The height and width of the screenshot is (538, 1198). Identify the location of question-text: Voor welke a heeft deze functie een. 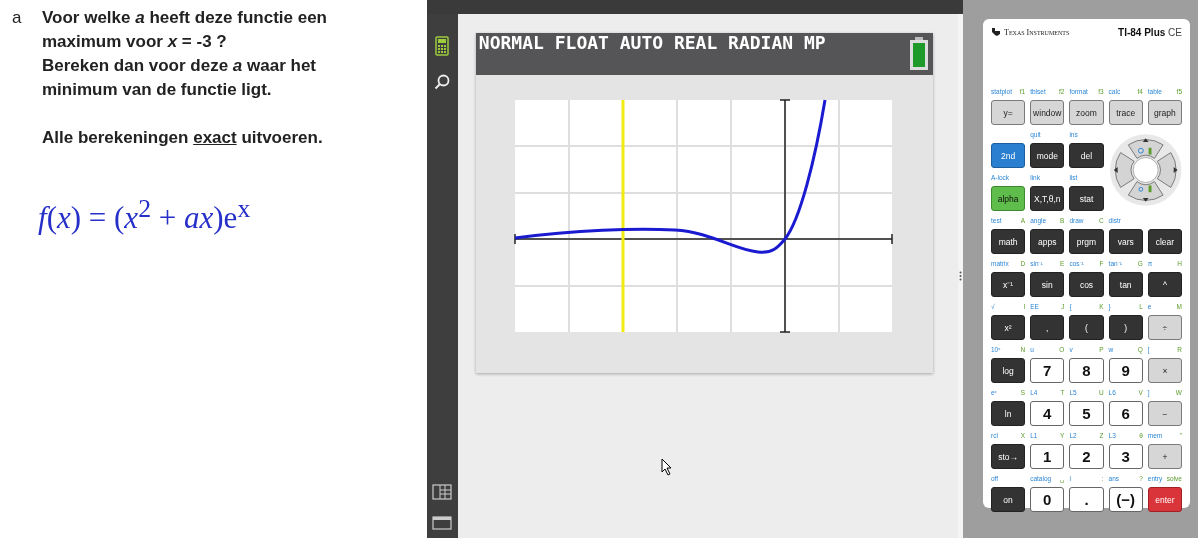
(184, 18).